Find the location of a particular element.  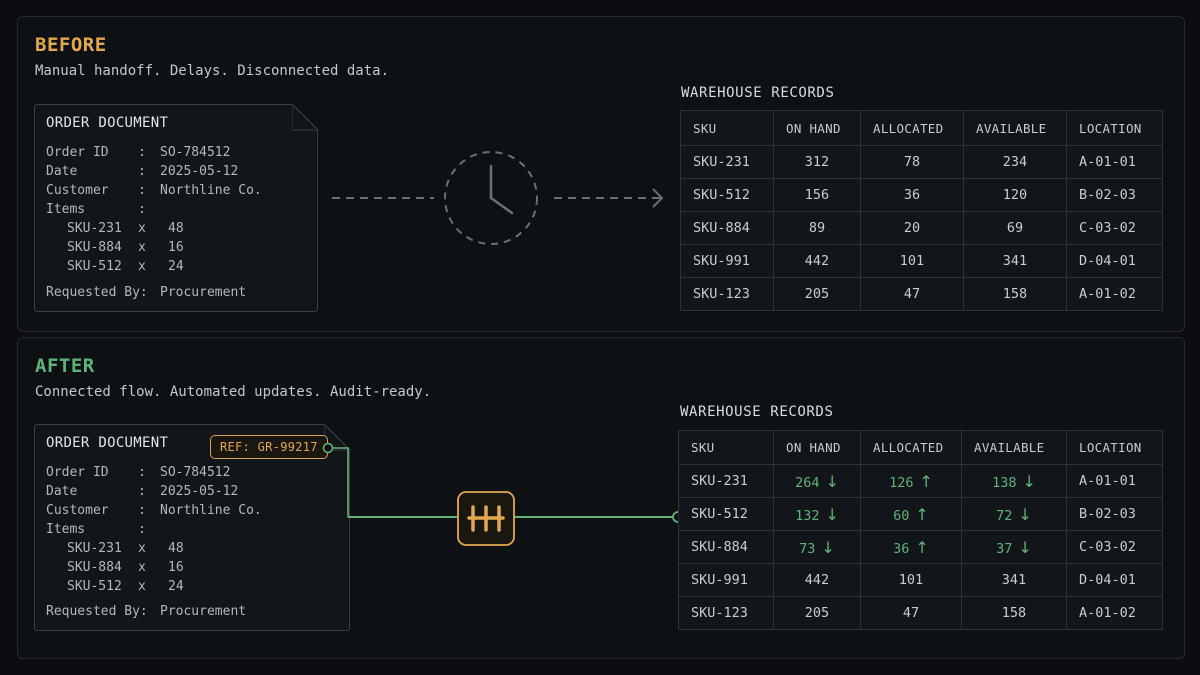

item-line: SKU-231 x 48 is located at coordinates (125, 548).